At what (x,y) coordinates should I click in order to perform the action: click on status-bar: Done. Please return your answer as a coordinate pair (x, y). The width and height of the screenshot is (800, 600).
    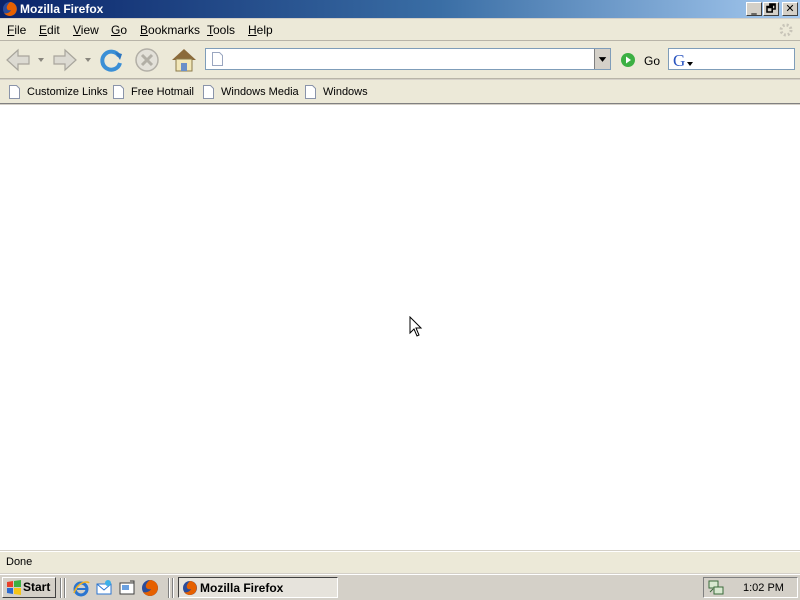
    Looking at the image, I should click on (400, 562).